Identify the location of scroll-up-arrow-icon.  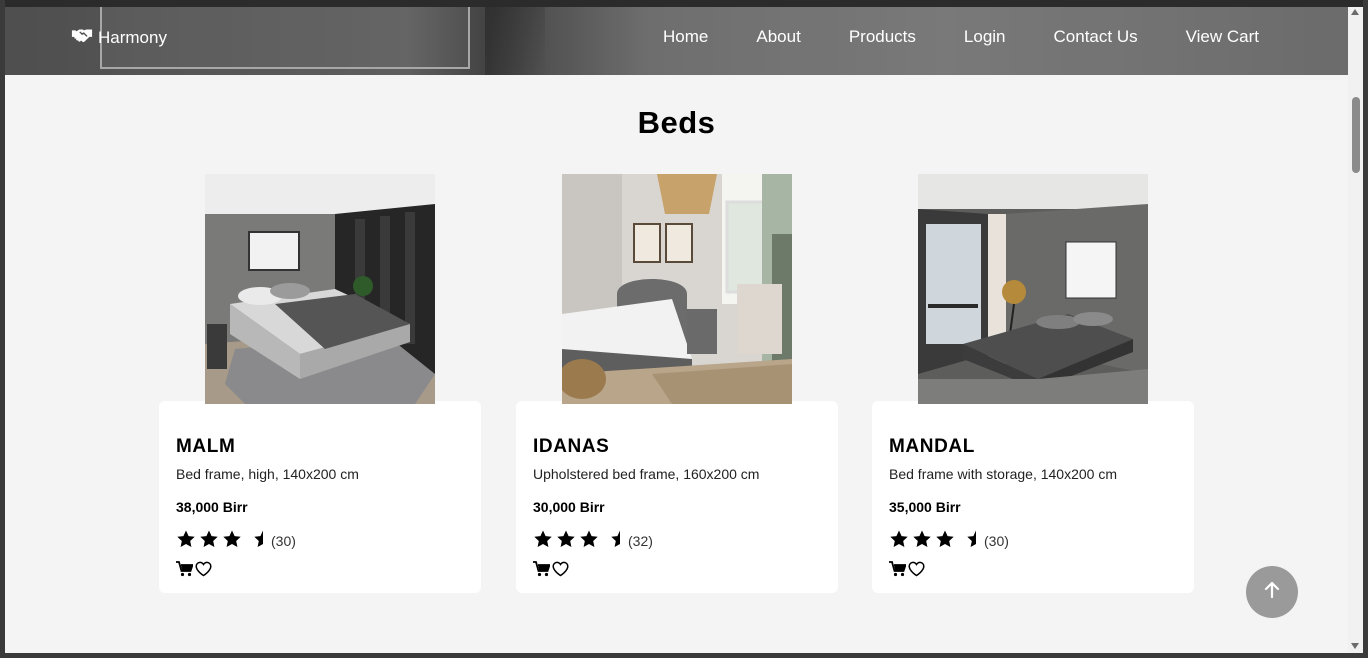
(1355, 12).